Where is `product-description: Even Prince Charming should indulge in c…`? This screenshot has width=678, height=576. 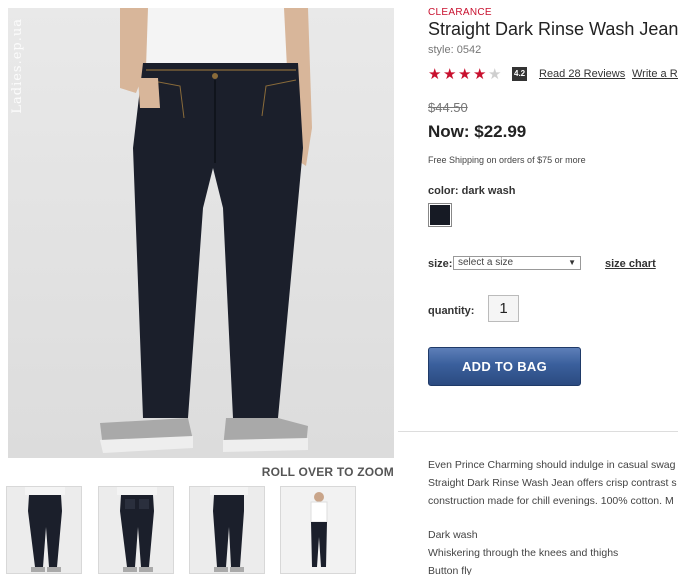
product-description: Even Prince Charming should indulge in c… is located at coordinates (553, 483).